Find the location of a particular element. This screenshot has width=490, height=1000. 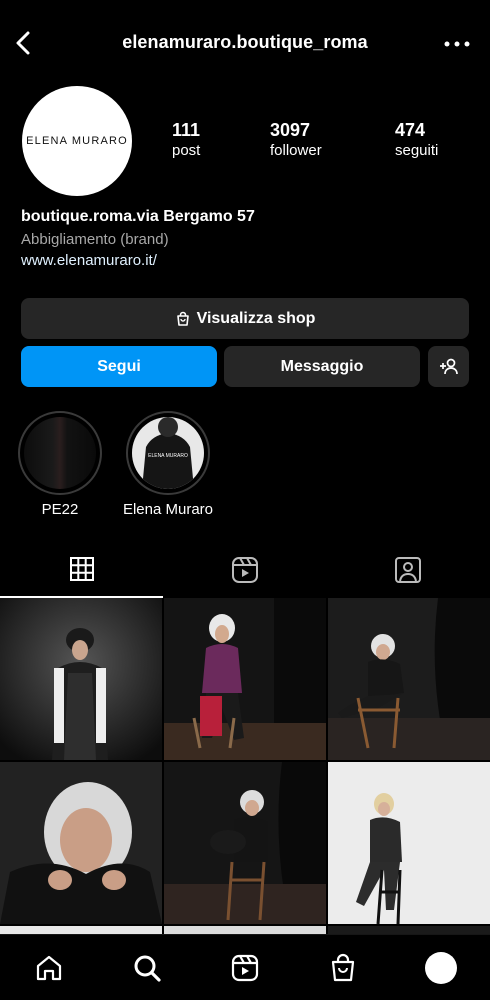

shopping-bag-icon is located at coordinates (182, 318).